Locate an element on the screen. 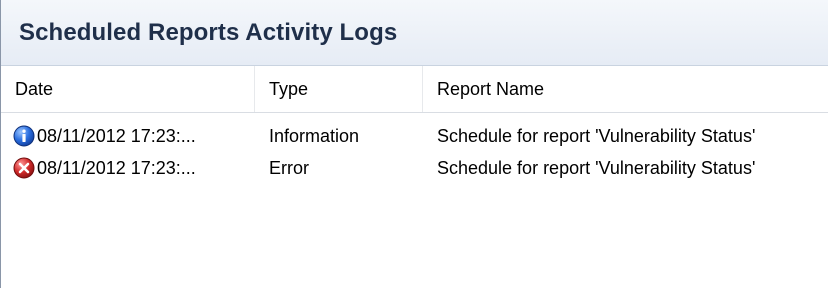  info-icon is located at coordinates (24, 136).